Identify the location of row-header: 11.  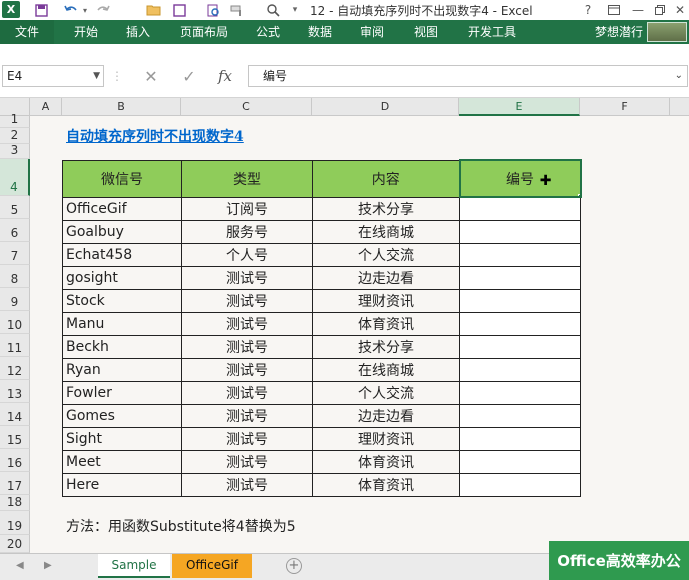
(15, 345).